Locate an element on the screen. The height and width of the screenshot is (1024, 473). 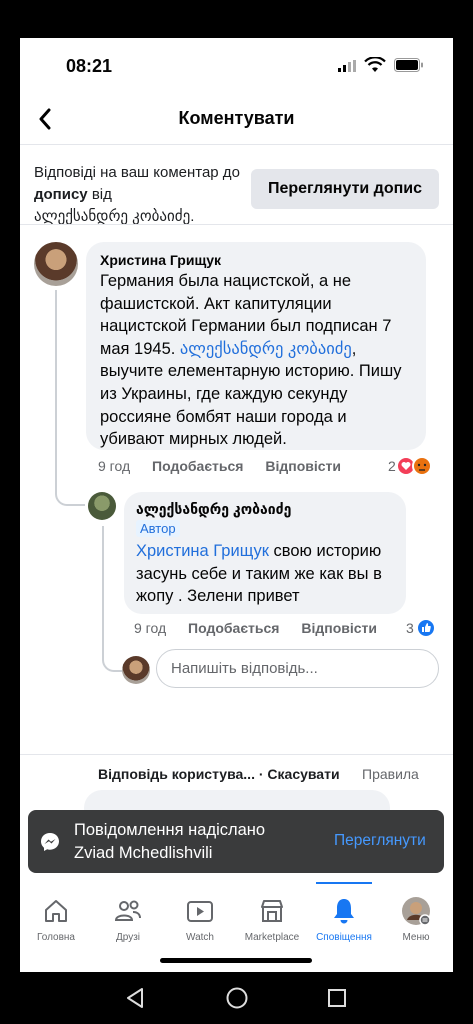
cellular-signal-icon is located at coordinates (347, 66).